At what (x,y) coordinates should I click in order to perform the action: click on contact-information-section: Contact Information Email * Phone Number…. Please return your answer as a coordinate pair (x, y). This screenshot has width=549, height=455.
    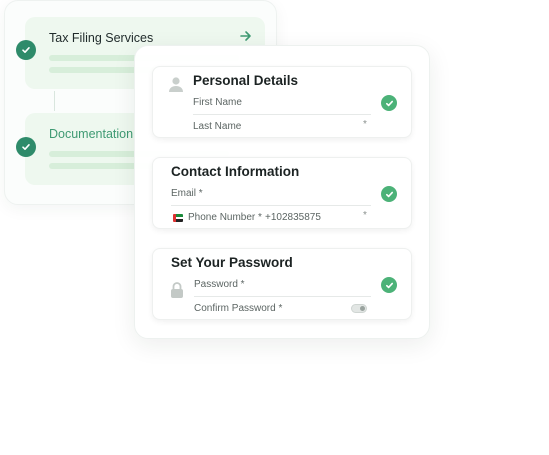
    Looking at the image, I should click on (282, 193).